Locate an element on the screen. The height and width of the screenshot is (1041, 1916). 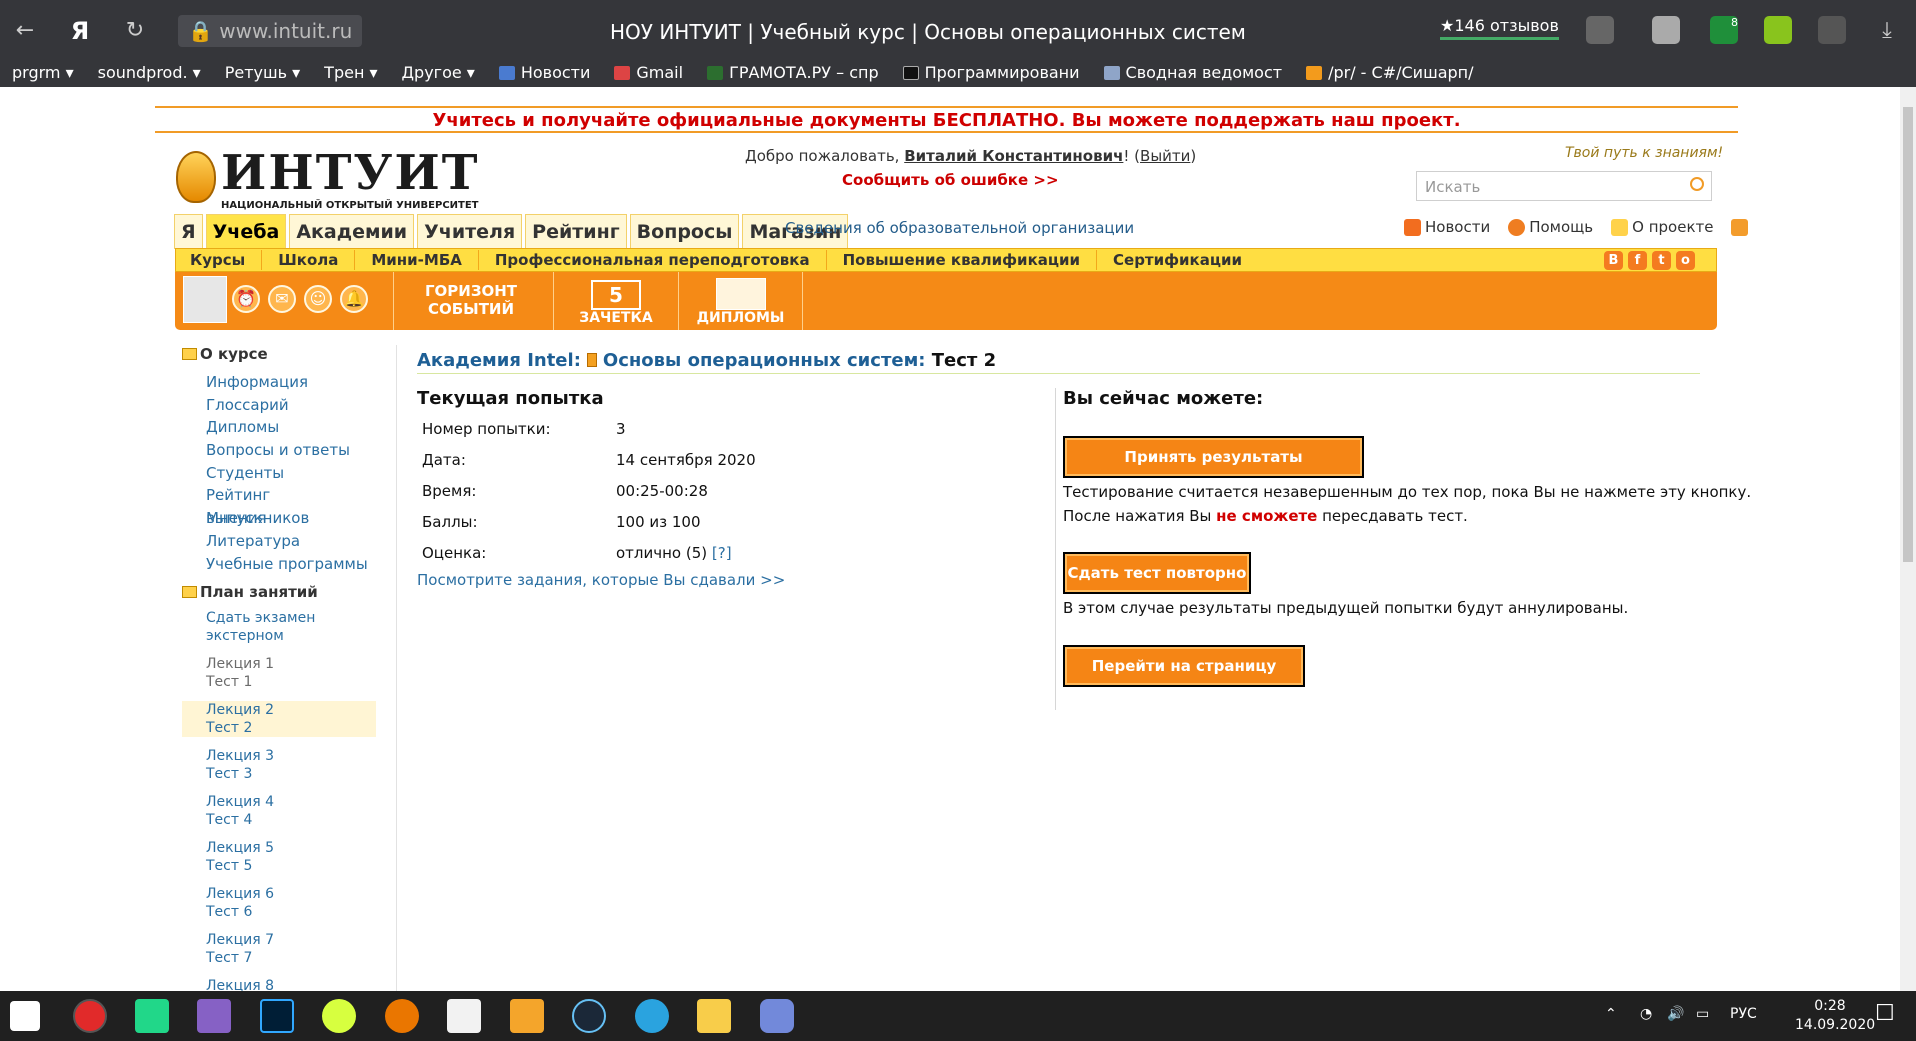
search-input: Искать is located at coordinates (1564, 186).